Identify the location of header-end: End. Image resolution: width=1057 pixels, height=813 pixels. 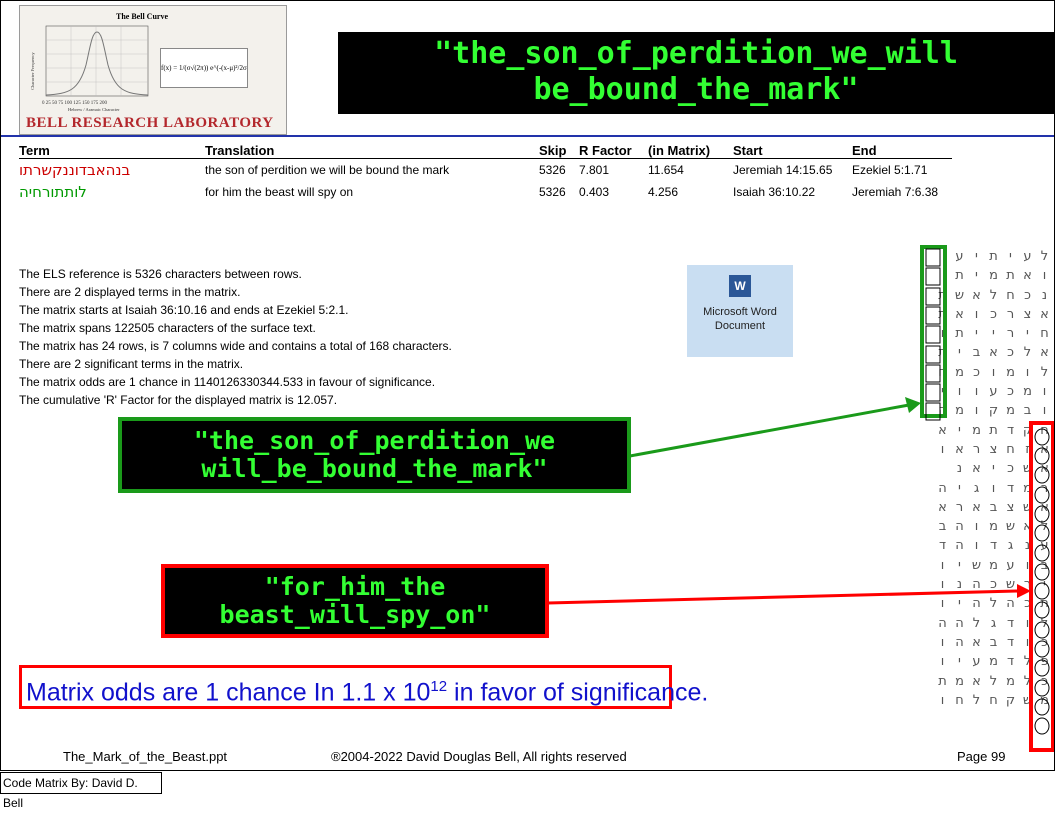
(902, 150).